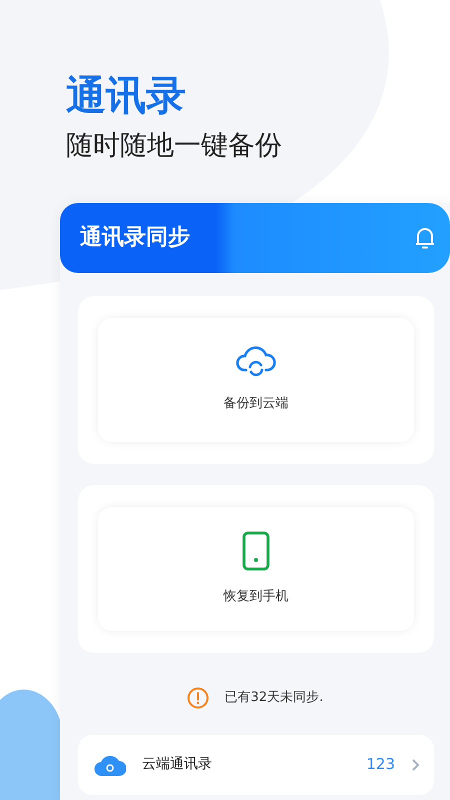  Describe the element at coordinates (415, 765) in the screenshot. I see `chevron-icon` at that location.